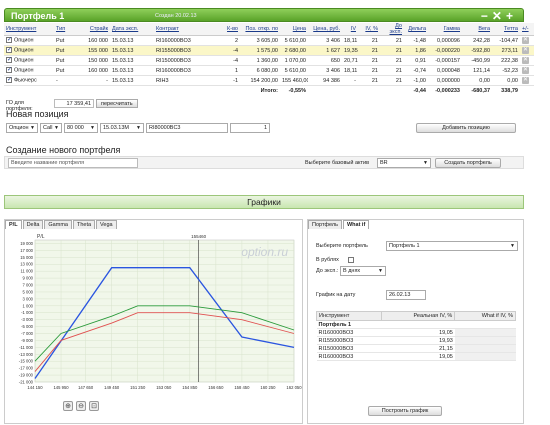  I want to click on positions-col-header: Цена, so click(294, 29).